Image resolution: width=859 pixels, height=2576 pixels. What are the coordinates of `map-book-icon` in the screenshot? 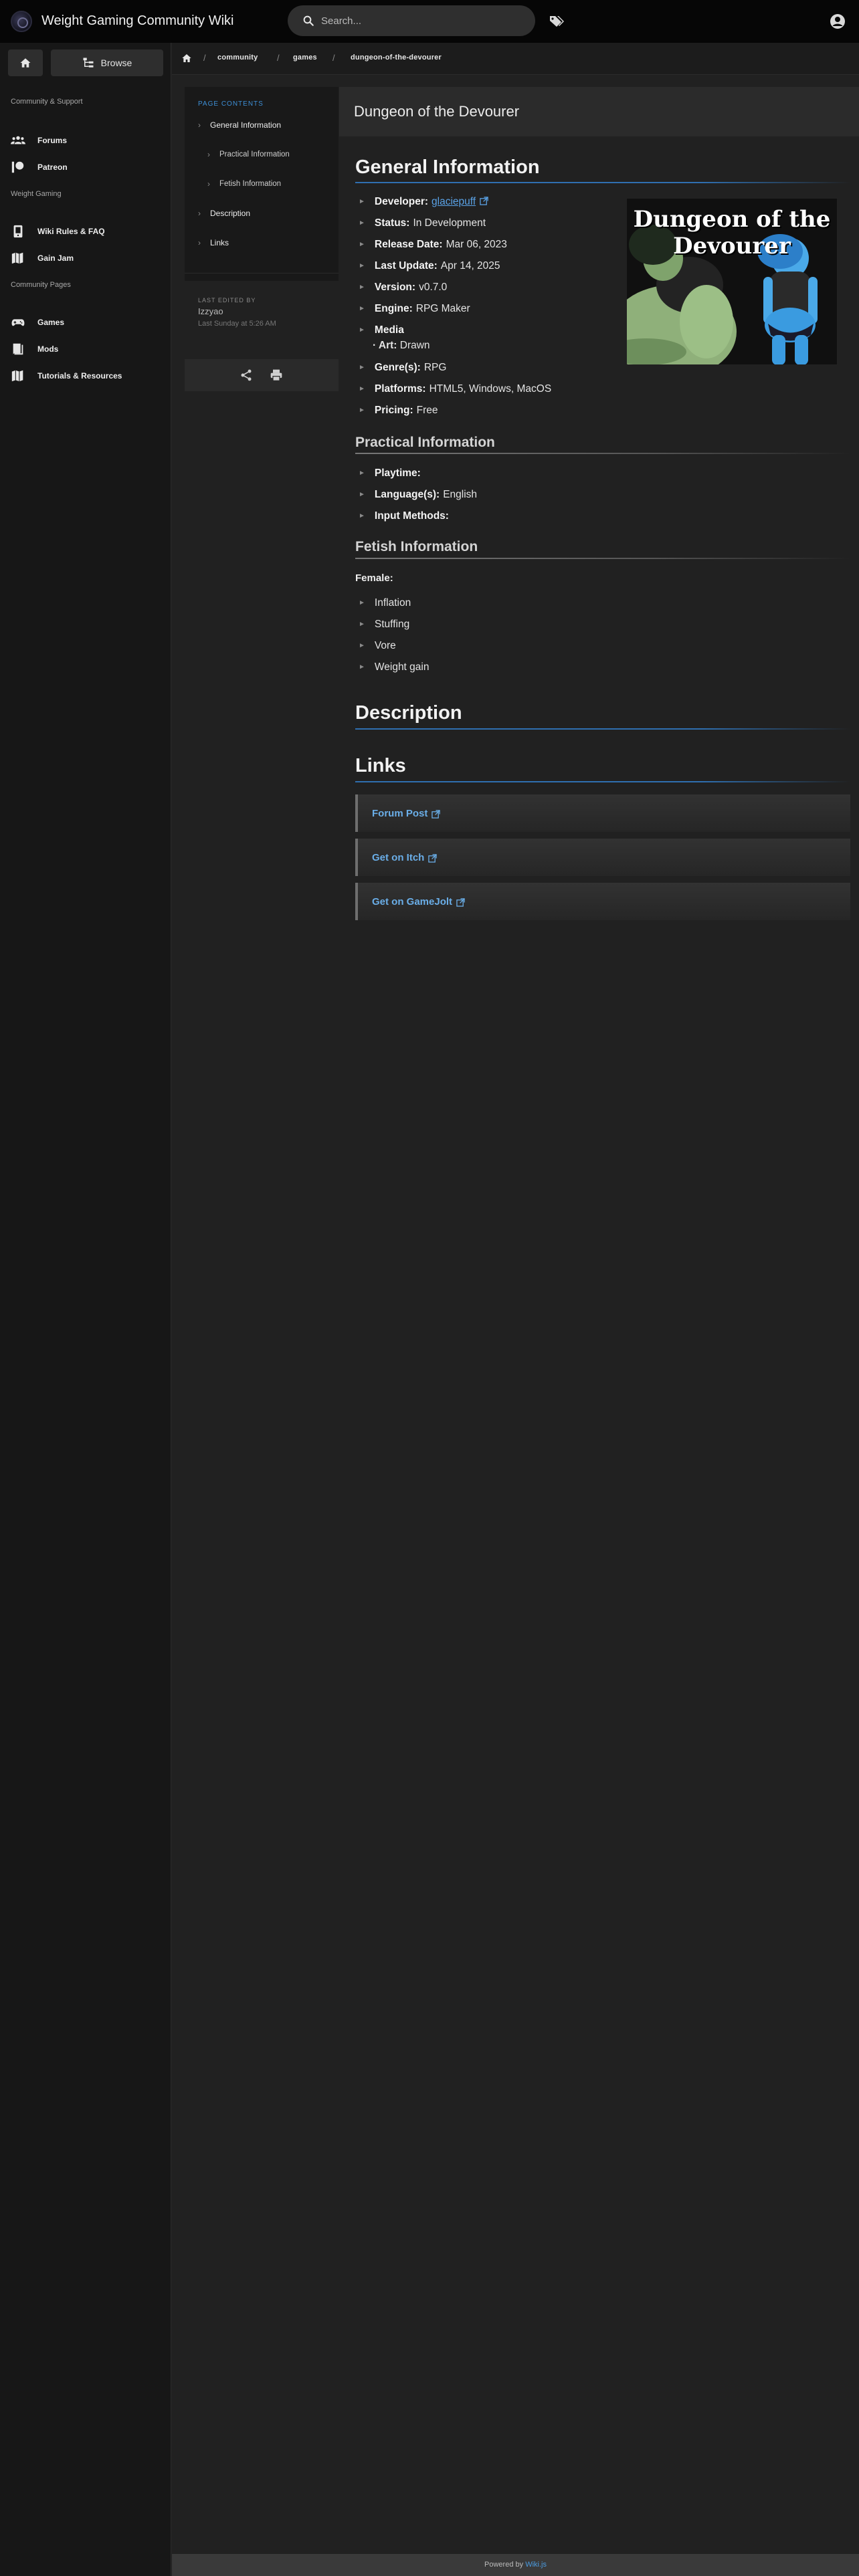 It's located at (17, 376).